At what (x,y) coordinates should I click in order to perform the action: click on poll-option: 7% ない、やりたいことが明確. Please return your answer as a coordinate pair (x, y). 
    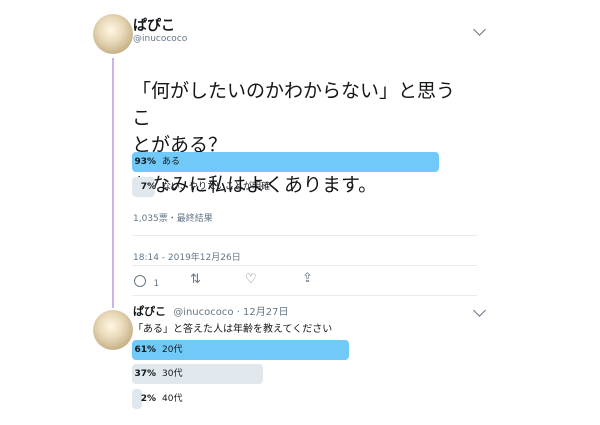
    Looking at the image, I should click on (297, 187).